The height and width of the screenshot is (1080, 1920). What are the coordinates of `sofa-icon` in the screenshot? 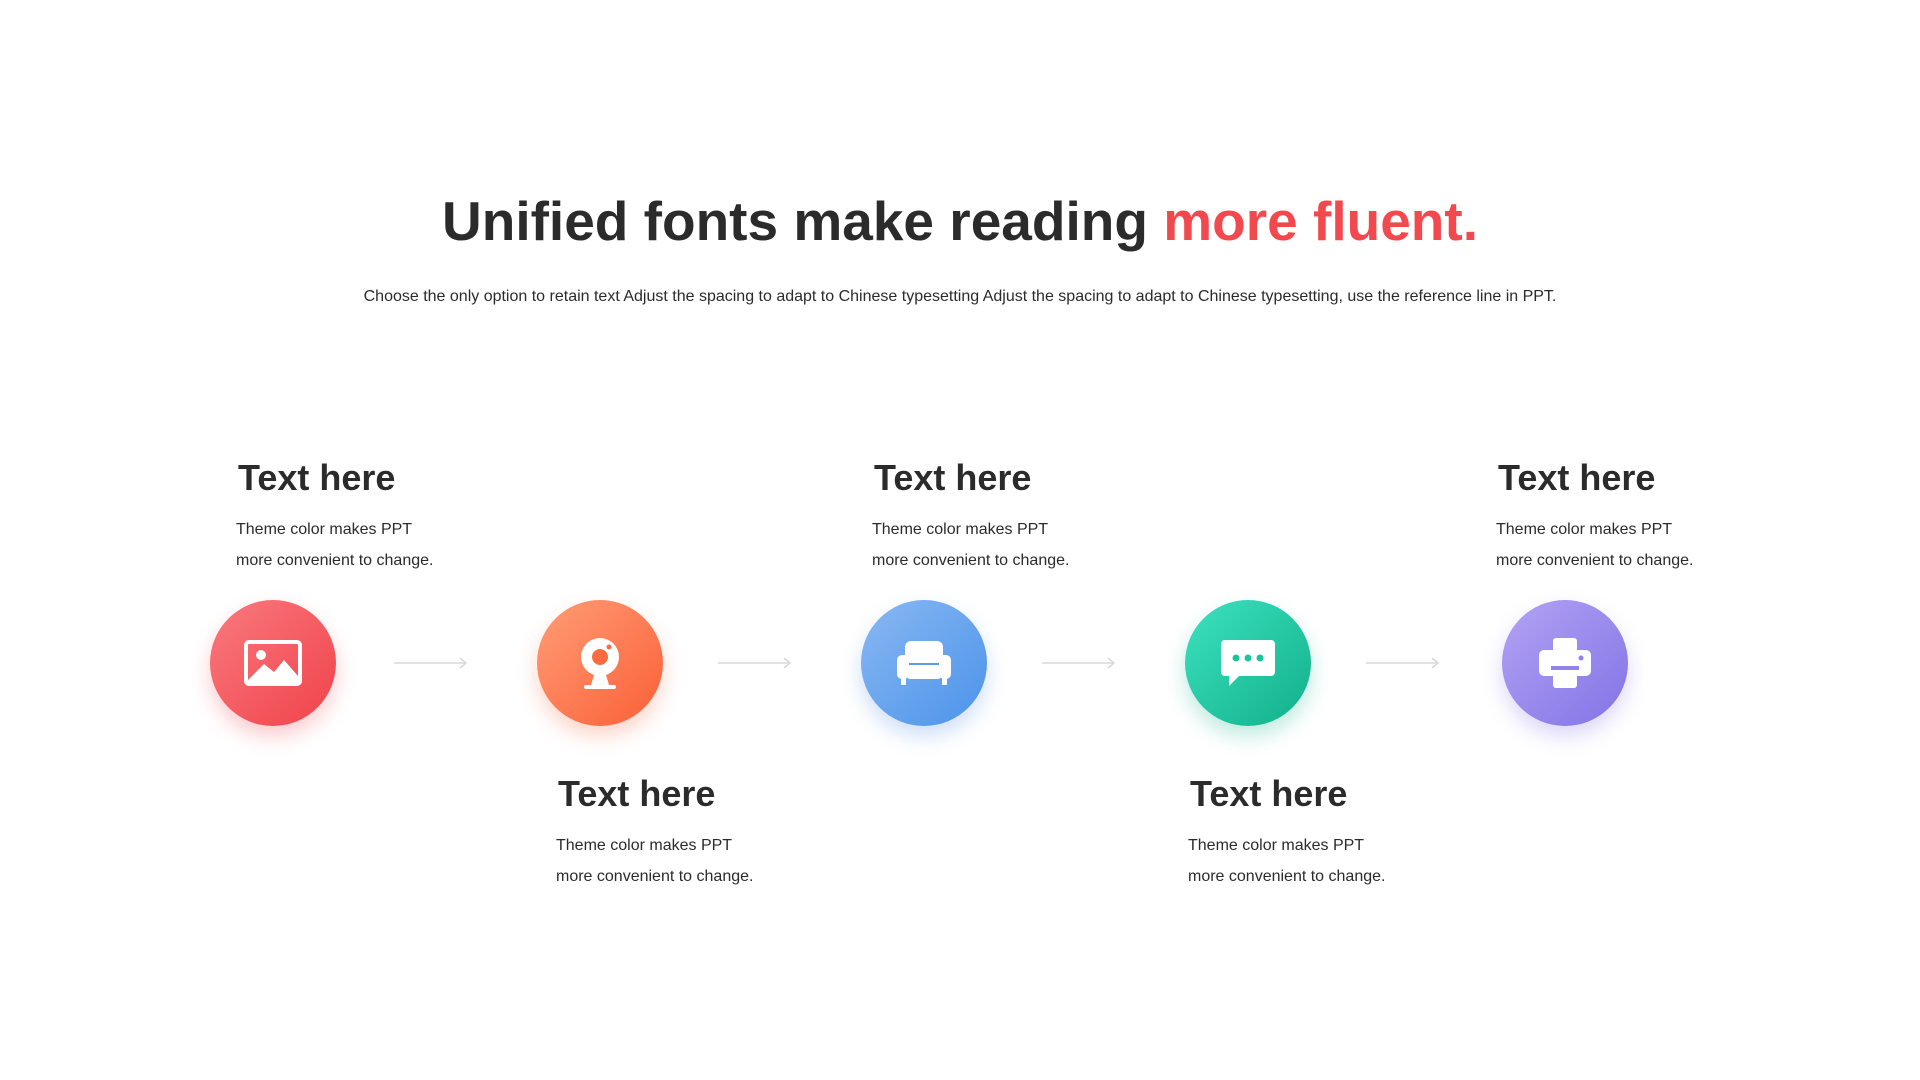 It's located at (924, 663).